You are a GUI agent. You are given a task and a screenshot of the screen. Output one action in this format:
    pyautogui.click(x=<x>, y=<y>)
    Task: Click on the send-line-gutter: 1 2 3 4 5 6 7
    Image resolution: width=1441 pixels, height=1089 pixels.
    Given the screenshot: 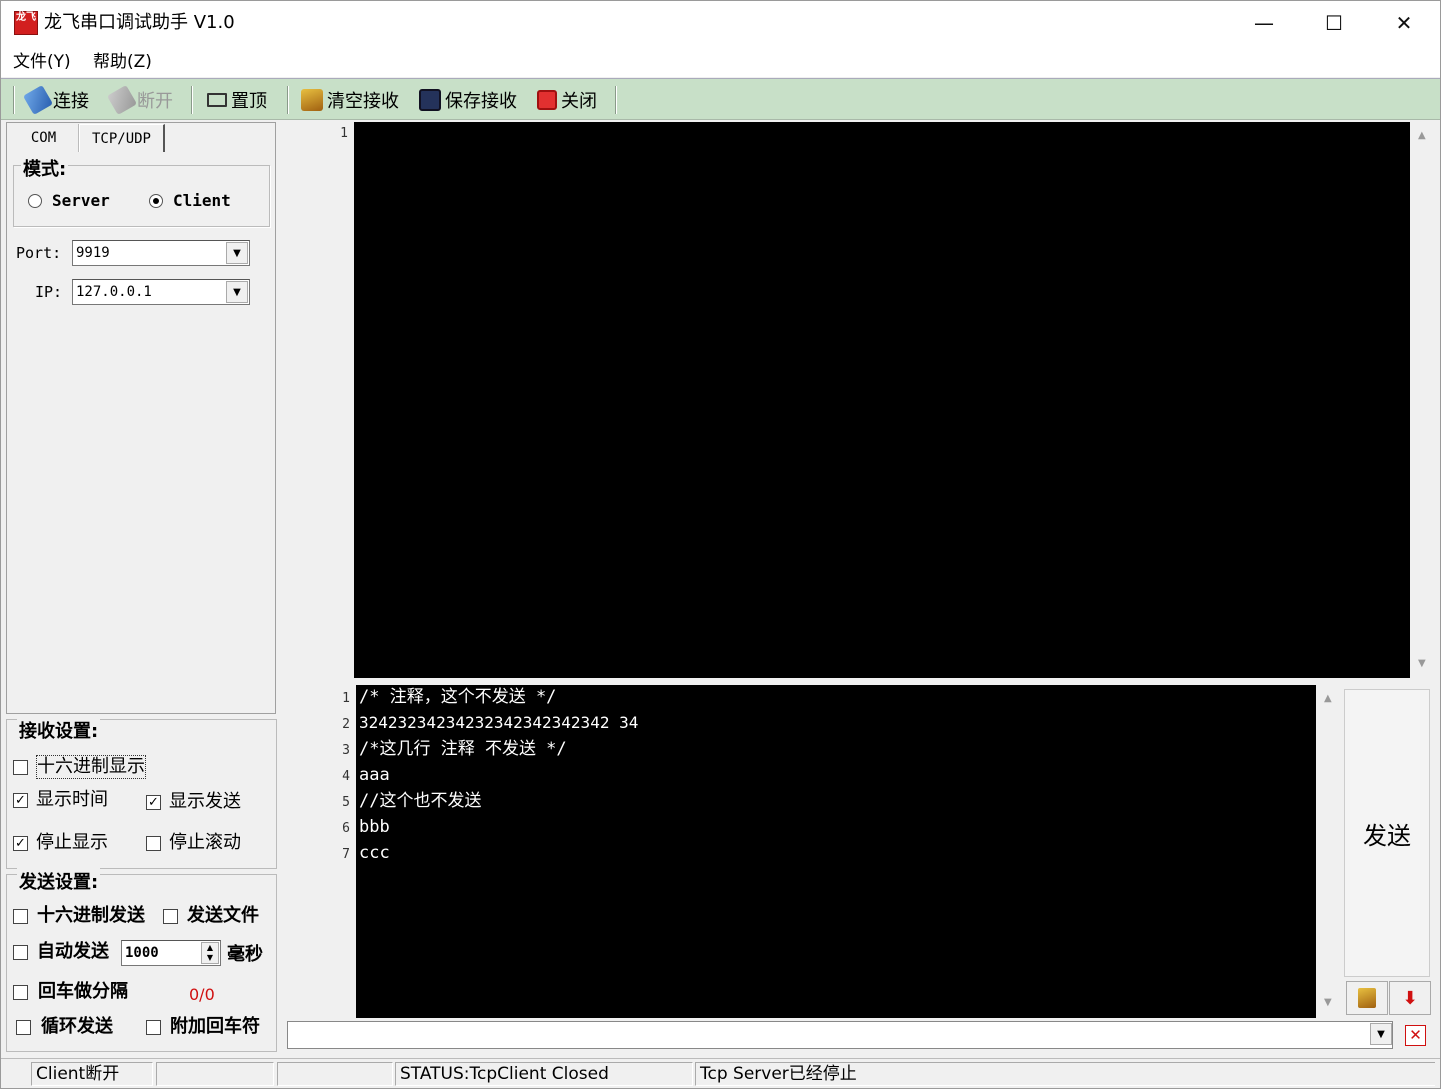 What is the action you would take?
    pyautogui.click(x=319, y=851)
    